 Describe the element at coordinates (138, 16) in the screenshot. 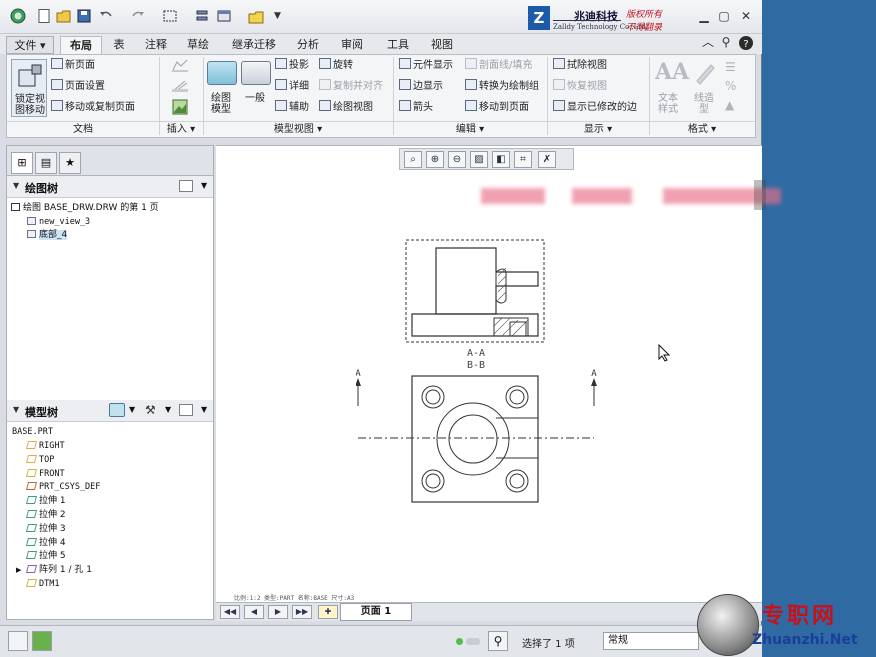

I see `redo-icon` at that location.